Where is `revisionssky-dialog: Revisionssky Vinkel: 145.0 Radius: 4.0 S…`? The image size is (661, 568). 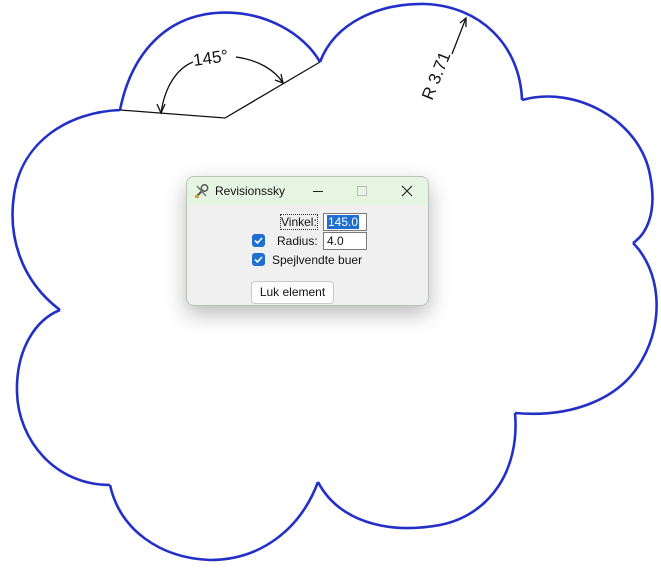
revisionssky-dialog: Revisionssky Vinkel: 145.0 Radius: 4.0 S… is located at coordinates (307, 241).